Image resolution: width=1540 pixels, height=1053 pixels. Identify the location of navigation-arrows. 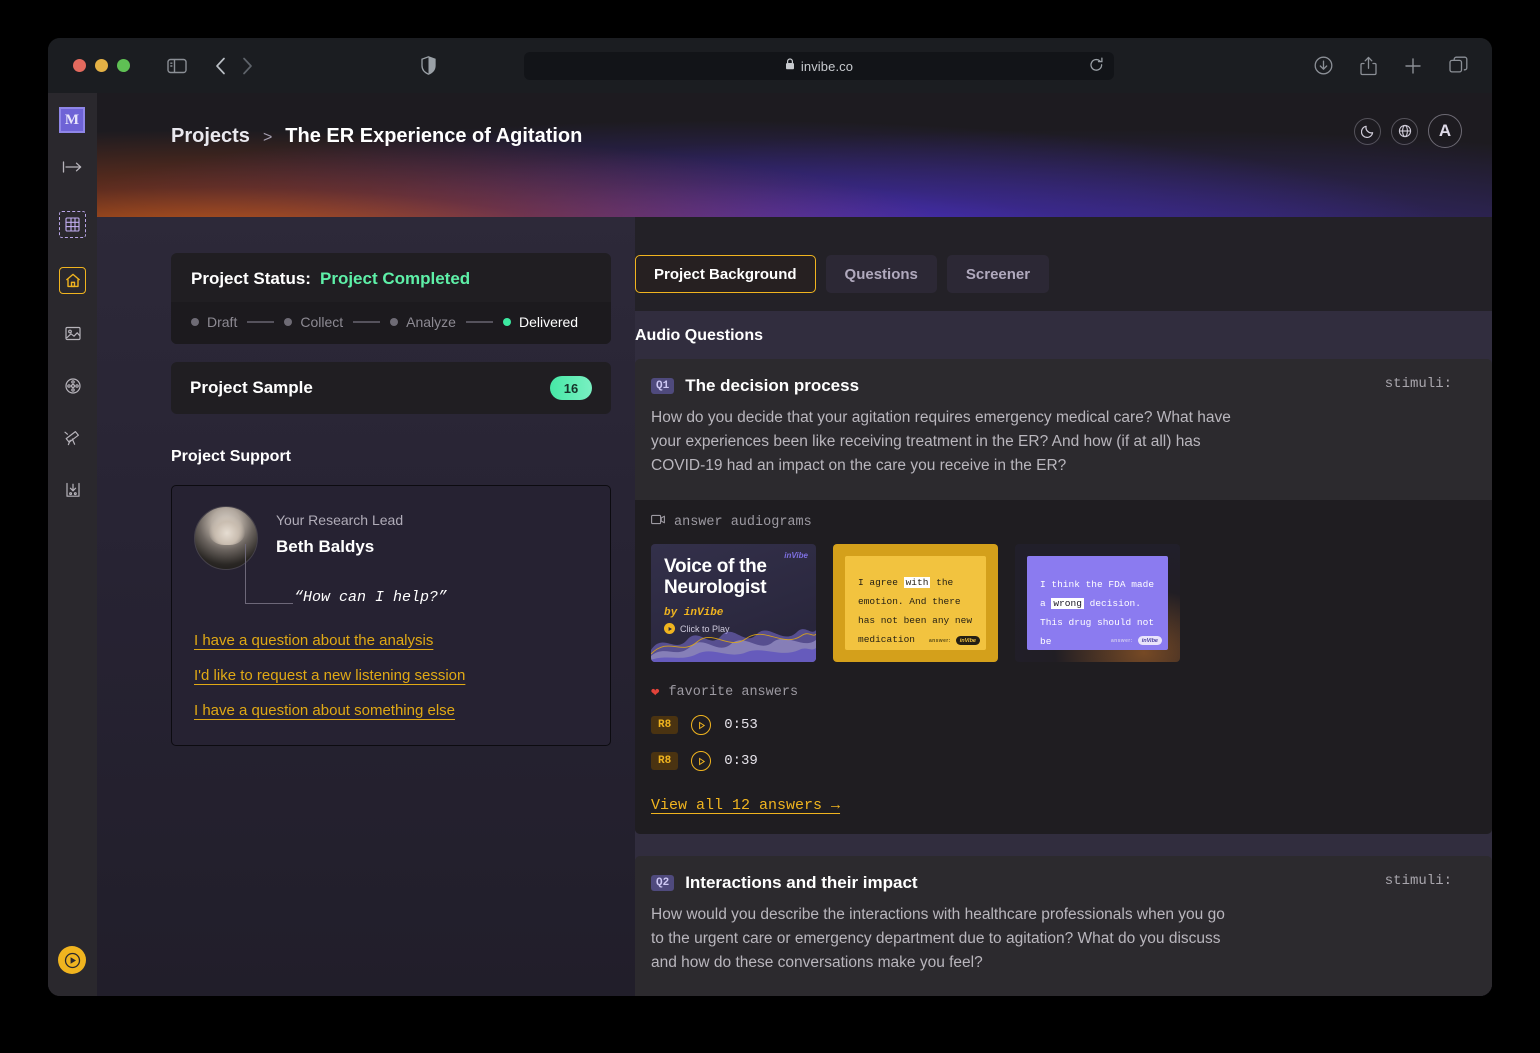
(234, 66).